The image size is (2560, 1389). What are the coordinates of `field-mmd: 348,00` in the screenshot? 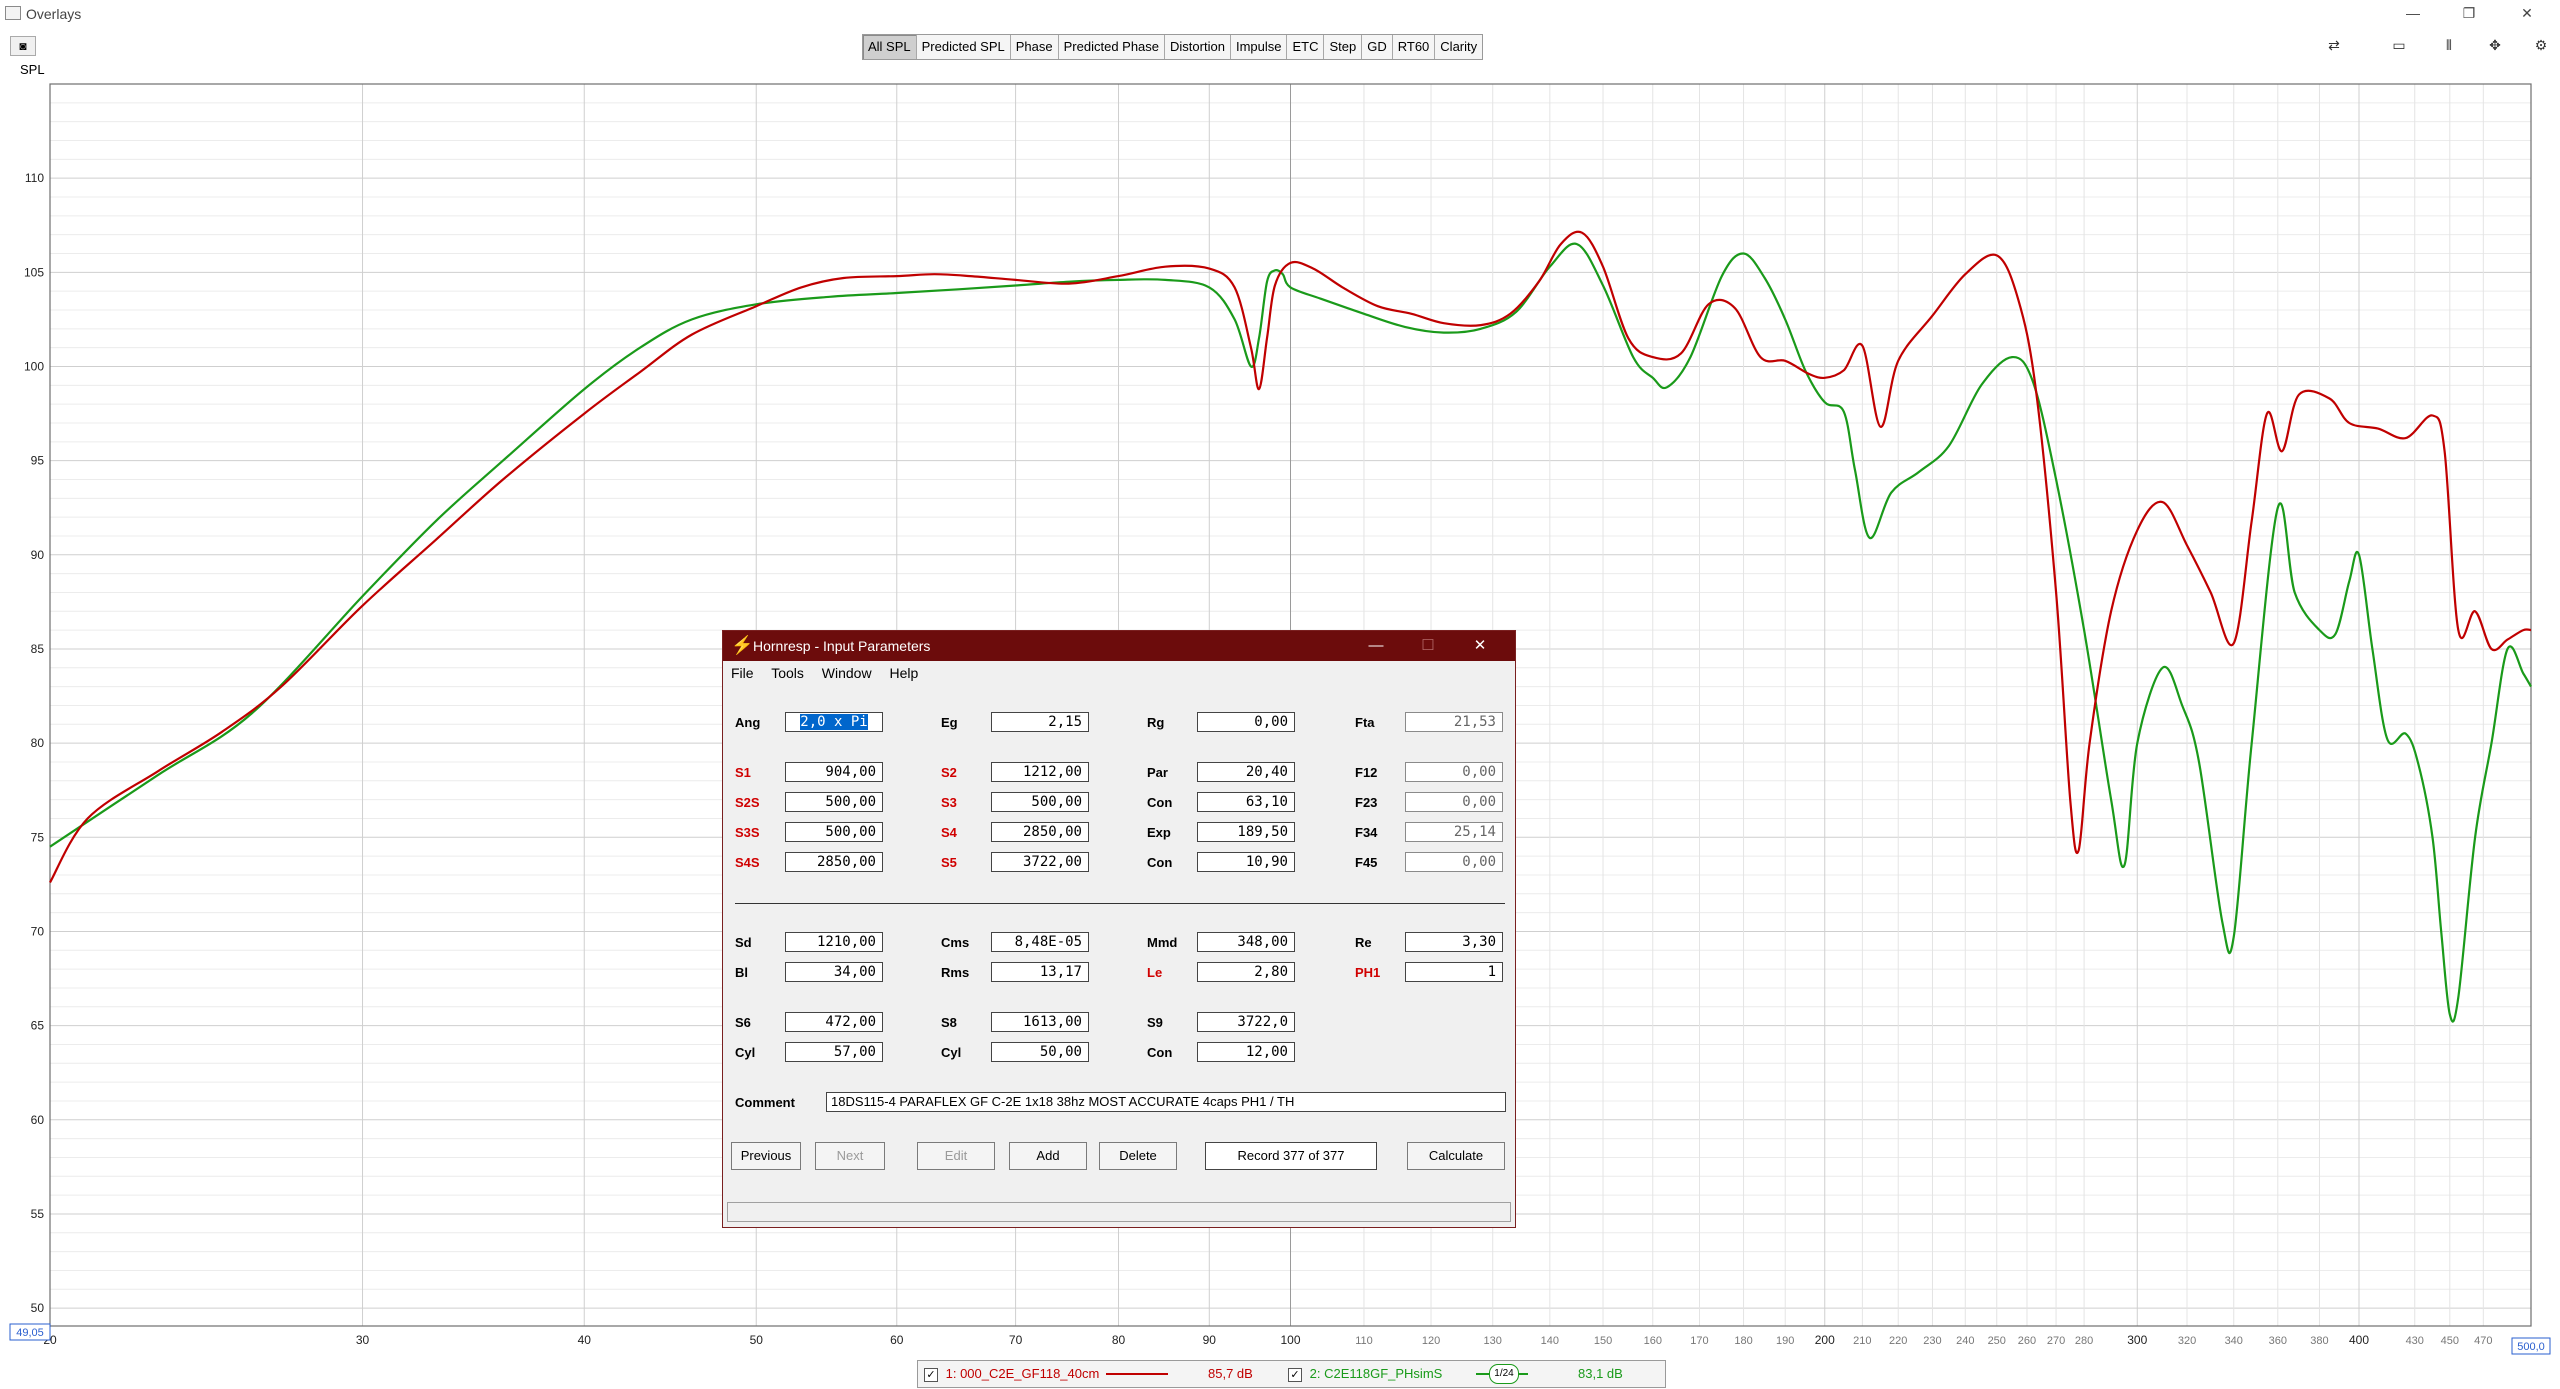 It's located at (1246, 942).